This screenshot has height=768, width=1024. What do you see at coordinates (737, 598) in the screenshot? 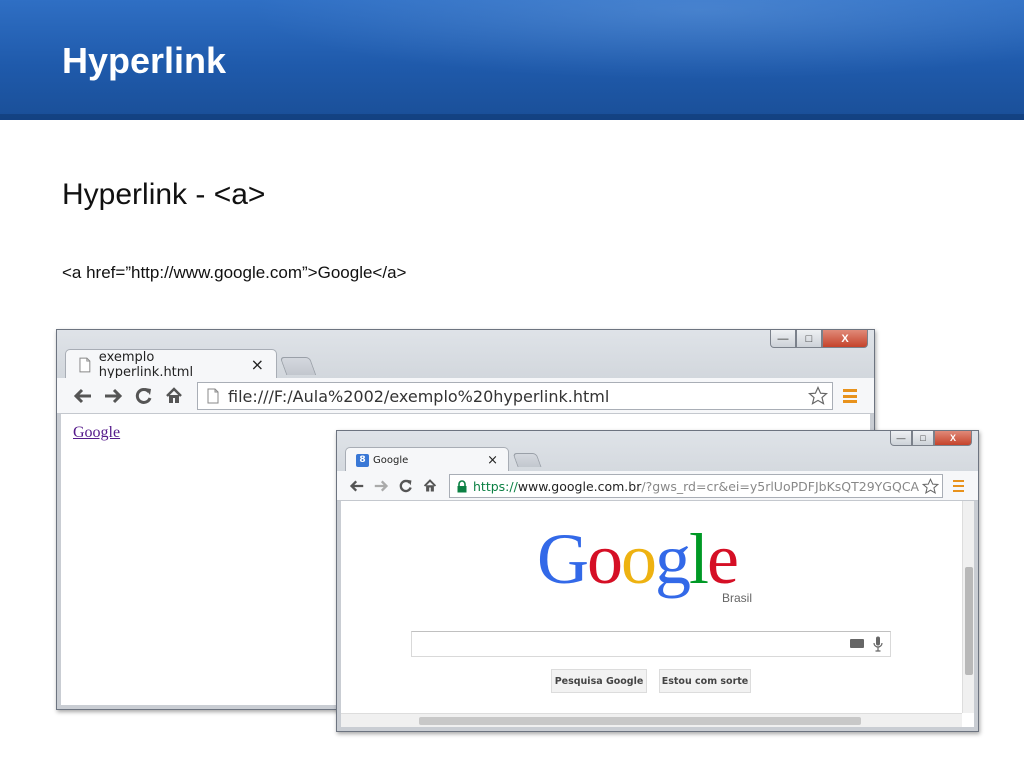
I see `logo-country-label: Brasil` at bounding box center [737, 598].